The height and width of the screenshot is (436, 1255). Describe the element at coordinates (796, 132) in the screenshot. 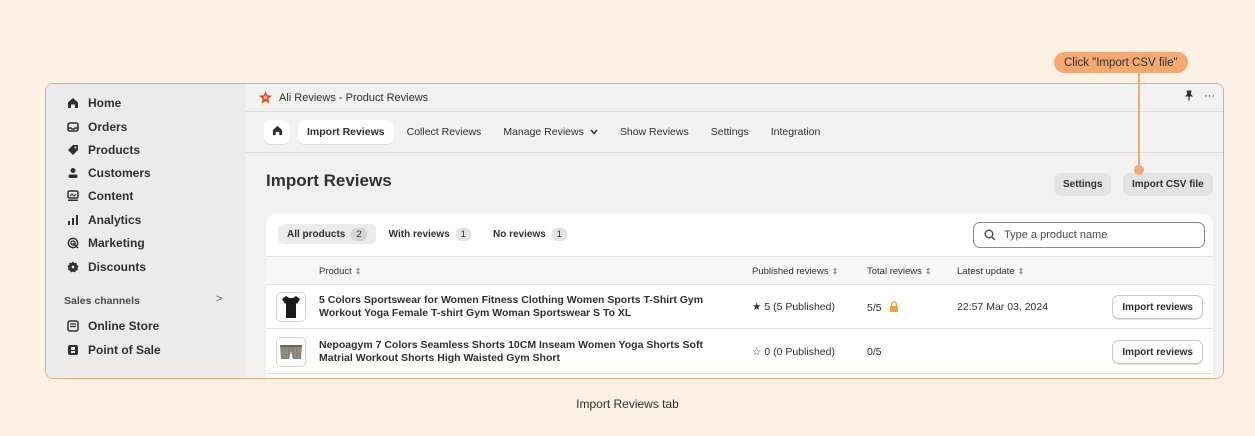

I see `tab-integration: Integration` at that location.